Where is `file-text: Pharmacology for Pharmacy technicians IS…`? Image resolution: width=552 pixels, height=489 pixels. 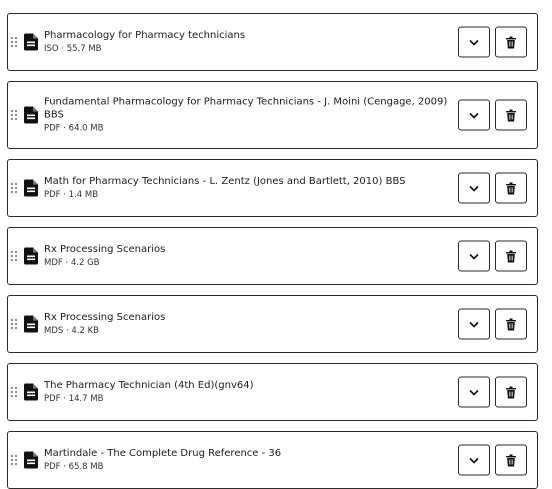
file-text: Pharmacology for Pharmacy technicians IS… is located at coordinates (234, 42).